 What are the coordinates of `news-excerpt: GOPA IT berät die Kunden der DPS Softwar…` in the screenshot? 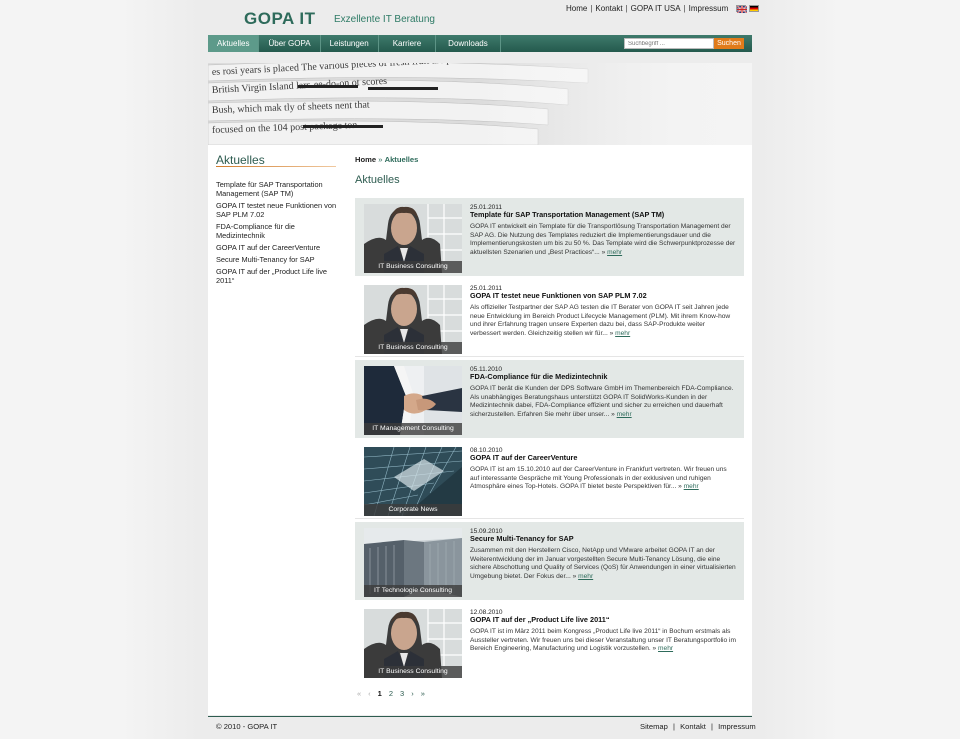 It's located at (602, 401).